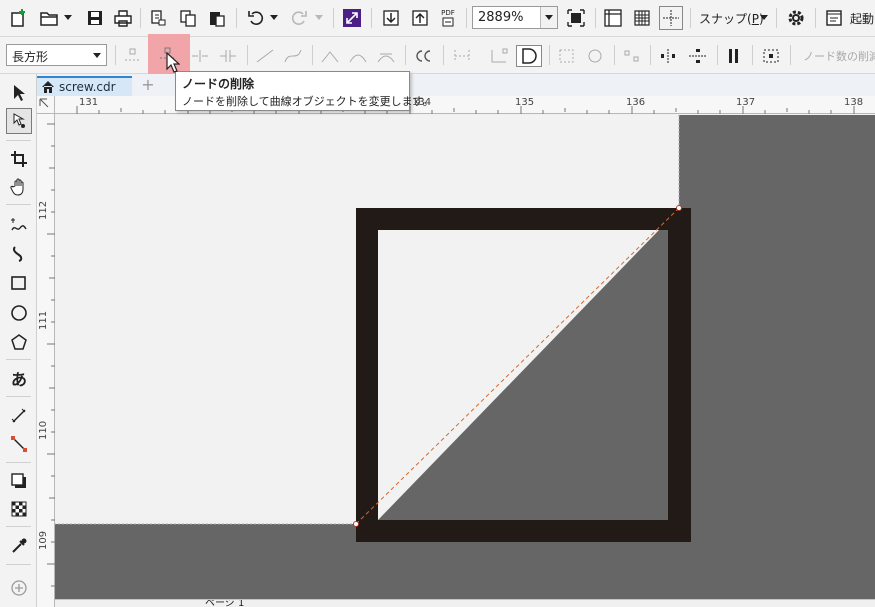  What do you see at coordinates (224, 603) in the screenshot?
I see `page-tab-label: ページ 1` at bounding box center [224, 603].